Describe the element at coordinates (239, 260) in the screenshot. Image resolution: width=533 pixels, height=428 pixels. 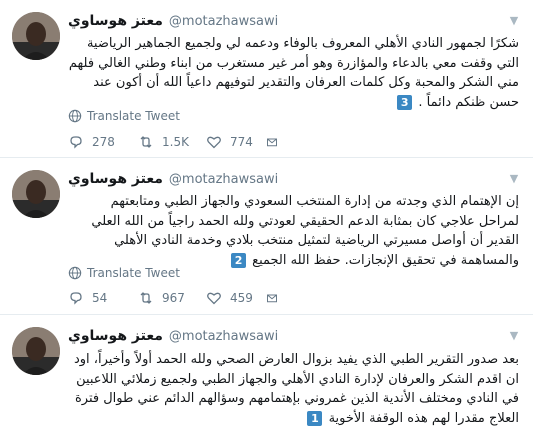
I see `number-badge: 2` at that location.